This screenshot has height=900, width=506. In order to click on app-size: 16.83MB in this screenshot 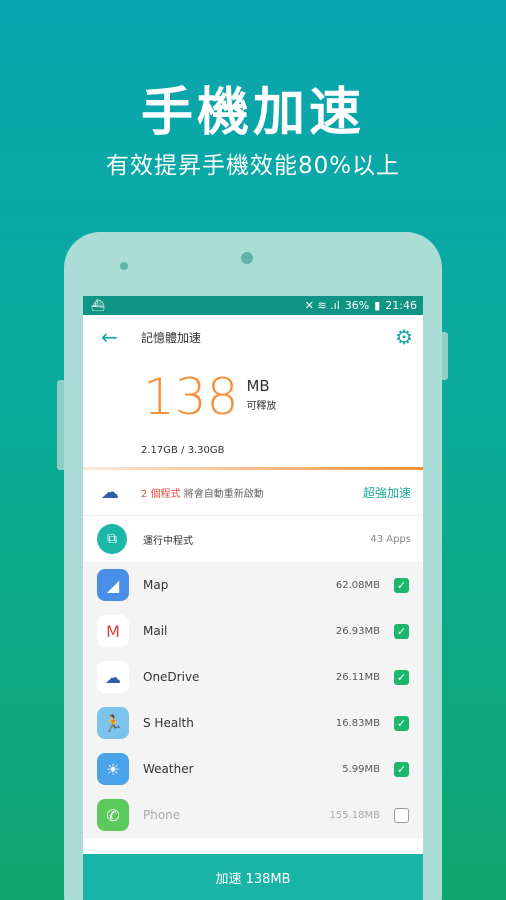, I will do `click(357, 723)`.